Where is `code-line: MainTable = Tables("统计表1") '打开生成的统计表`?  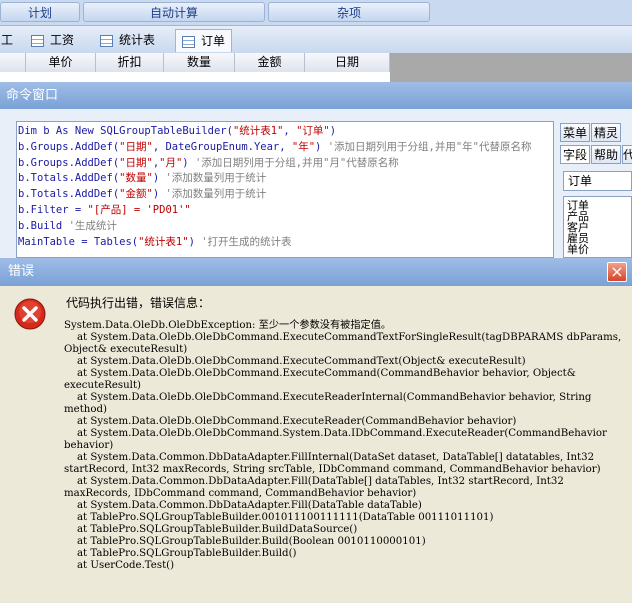
code-line: MainTable = Tables("统计表1") '打开生成的统计表 is located at coordinates (155, 241).